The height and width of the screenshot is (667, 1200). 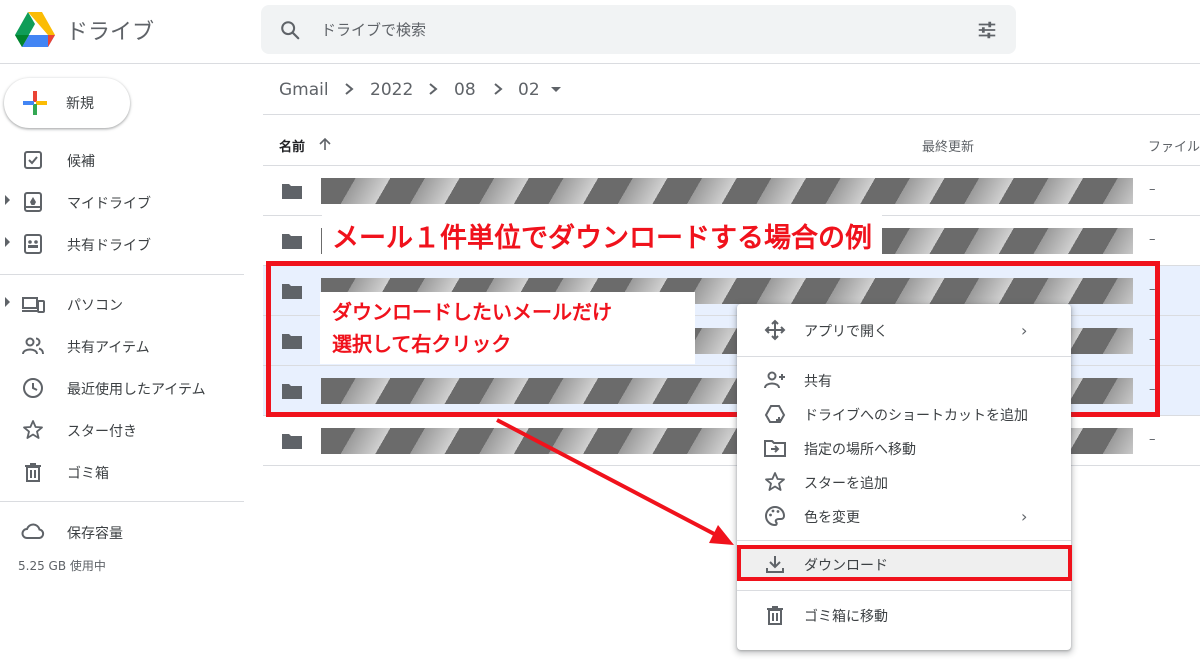 What do you see at coordinates (904, 615) in the screenshot?
I see `menu-item-move-to-trash: ゴミ箱に移動` at bounding box center [904, 615].